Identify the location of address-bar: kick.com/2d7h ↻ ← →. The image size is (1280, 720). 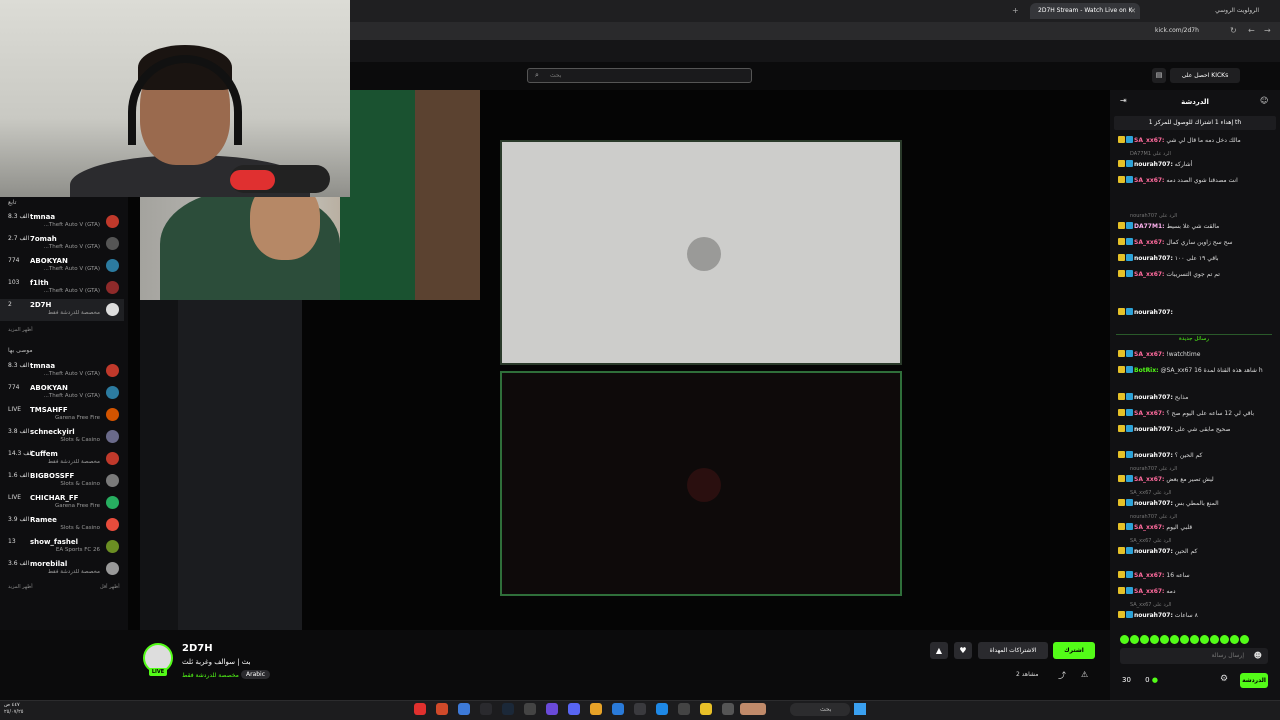
(815, 31).